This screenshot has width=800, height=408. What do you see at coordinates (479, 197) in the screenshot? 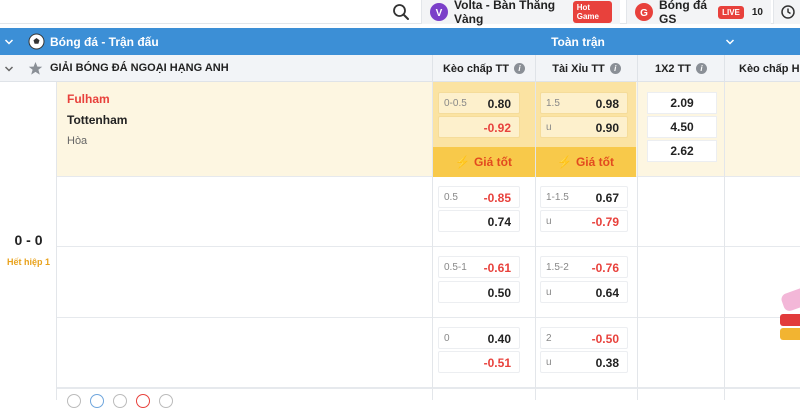
I see `odds-cell: 0.5 -0.85` at bounding box center [479, 197].